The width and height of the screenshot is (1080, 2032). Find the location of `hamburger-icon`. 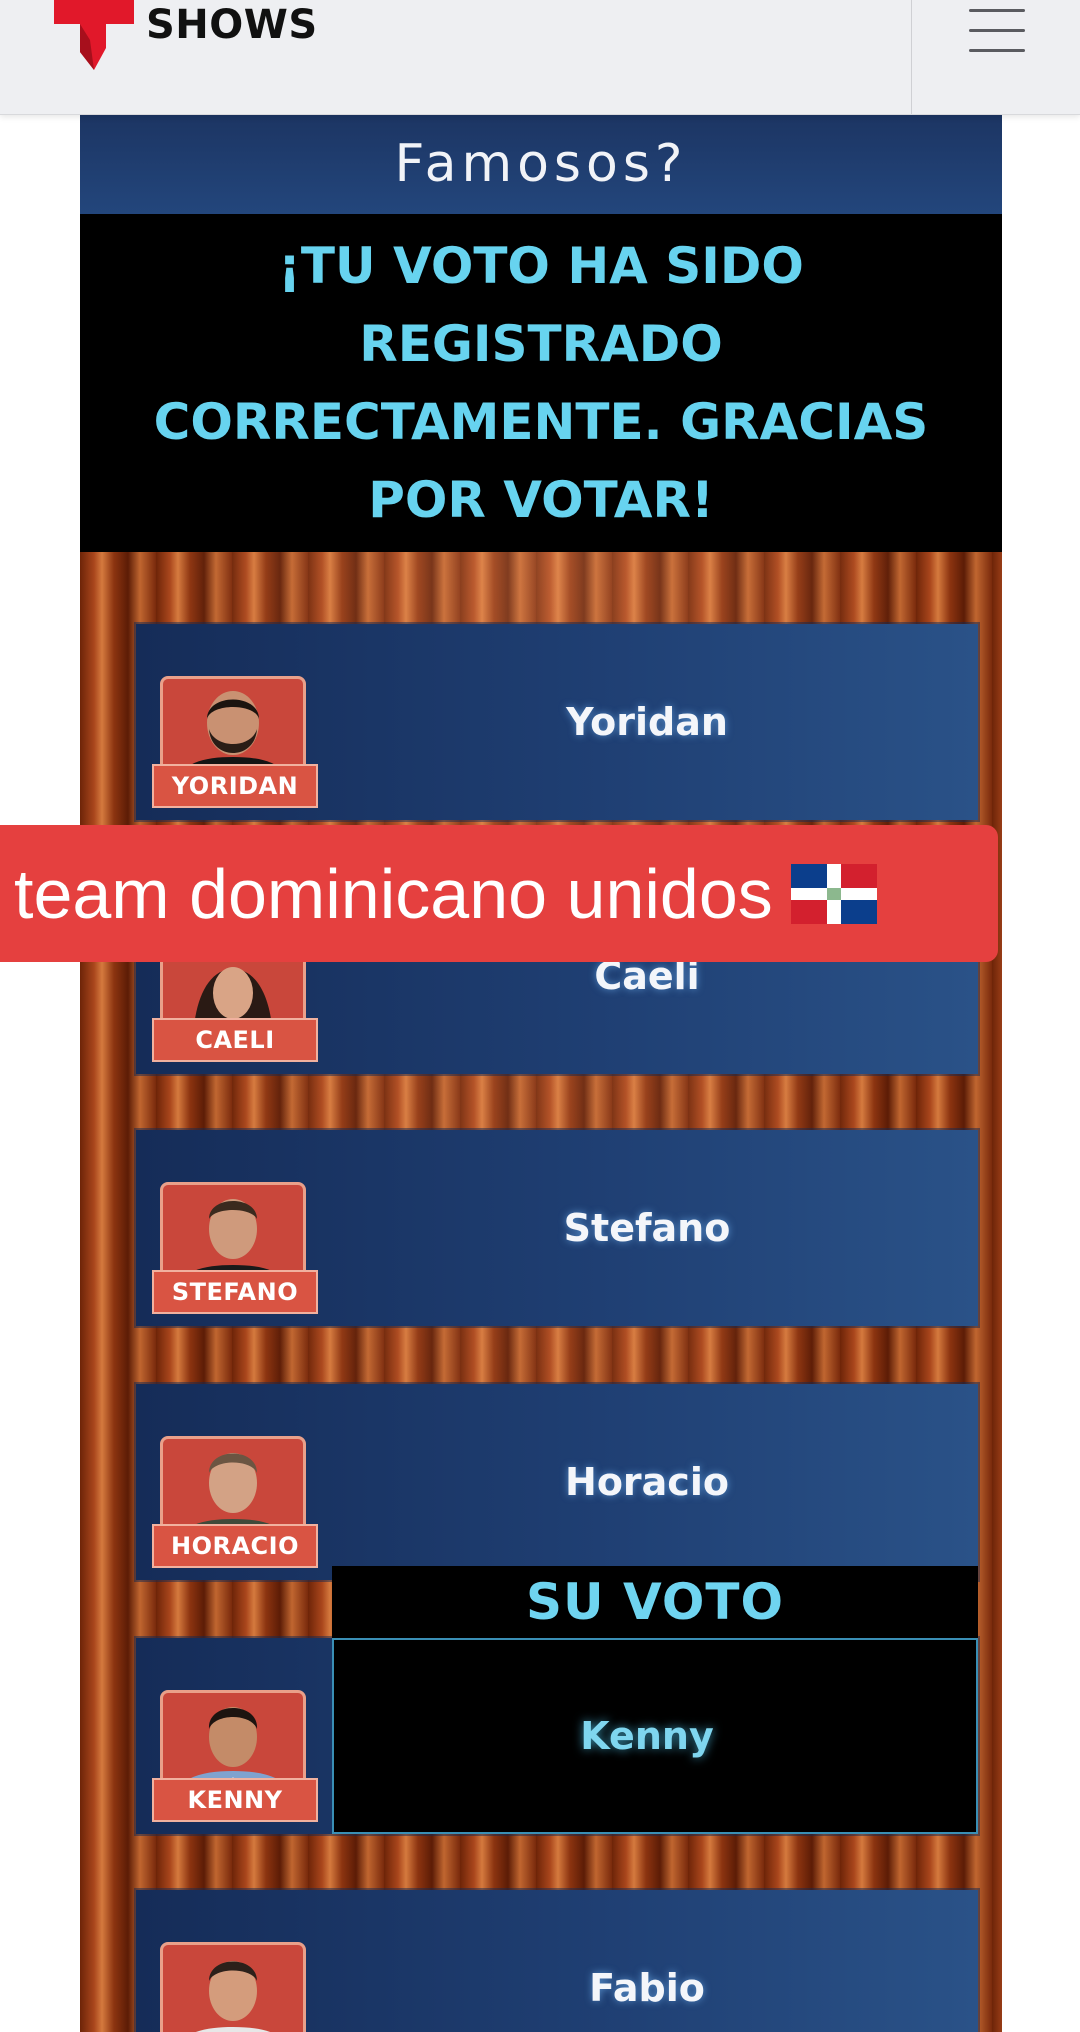

hamburger-icon is located at coordinates (997, 10).